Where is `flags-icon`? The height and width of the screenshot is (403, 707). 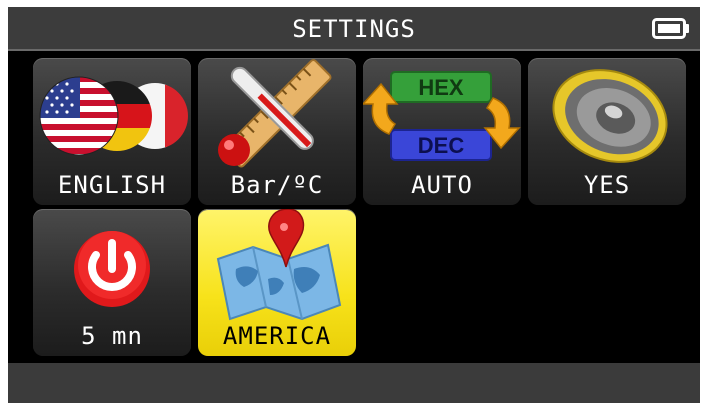
flags-icon is located at coordinates (113, 116).